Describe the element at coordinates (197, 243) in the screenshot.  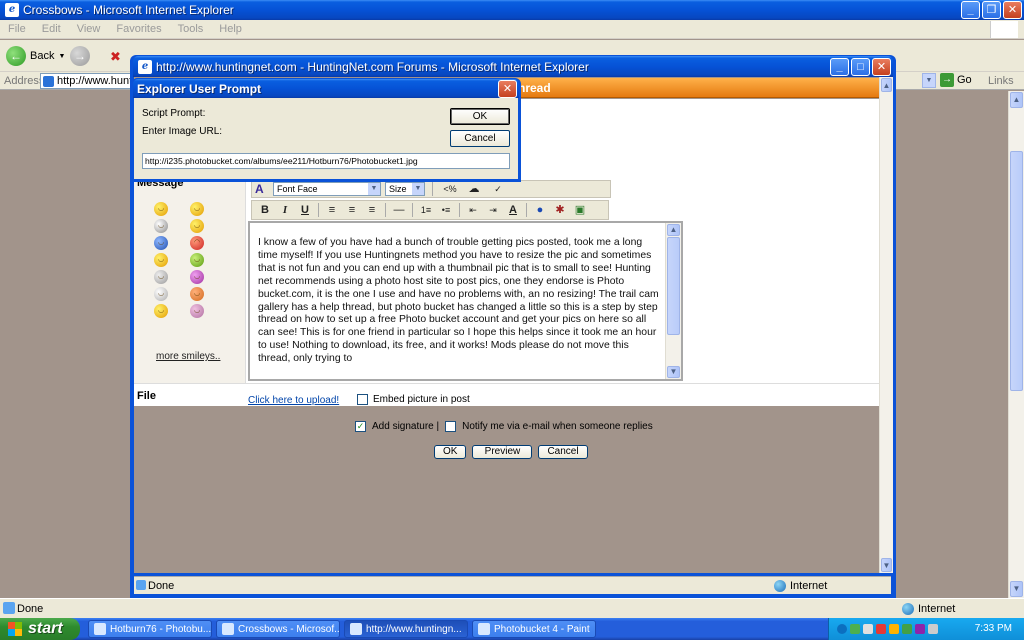
I see `smiley-icon: ◠` at that location.